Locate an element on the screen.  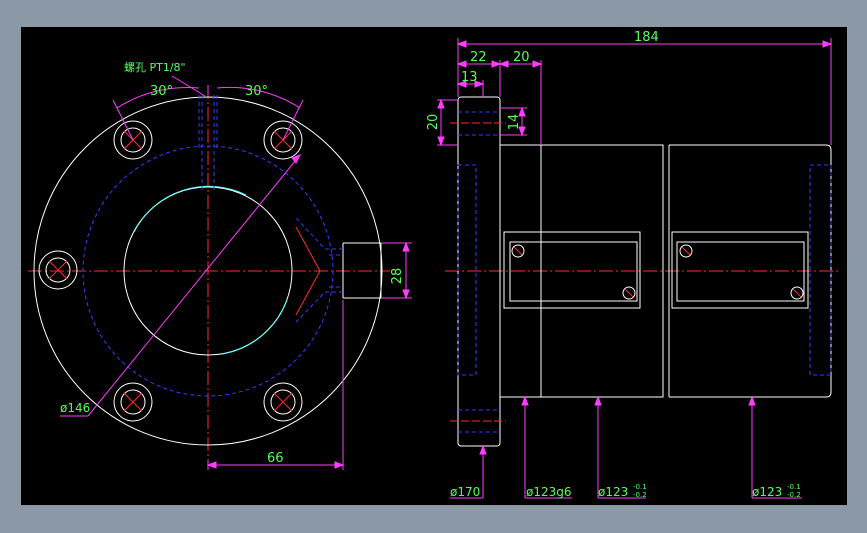
tol-b-upper: -0.1 is located at coordinates (794, 487).